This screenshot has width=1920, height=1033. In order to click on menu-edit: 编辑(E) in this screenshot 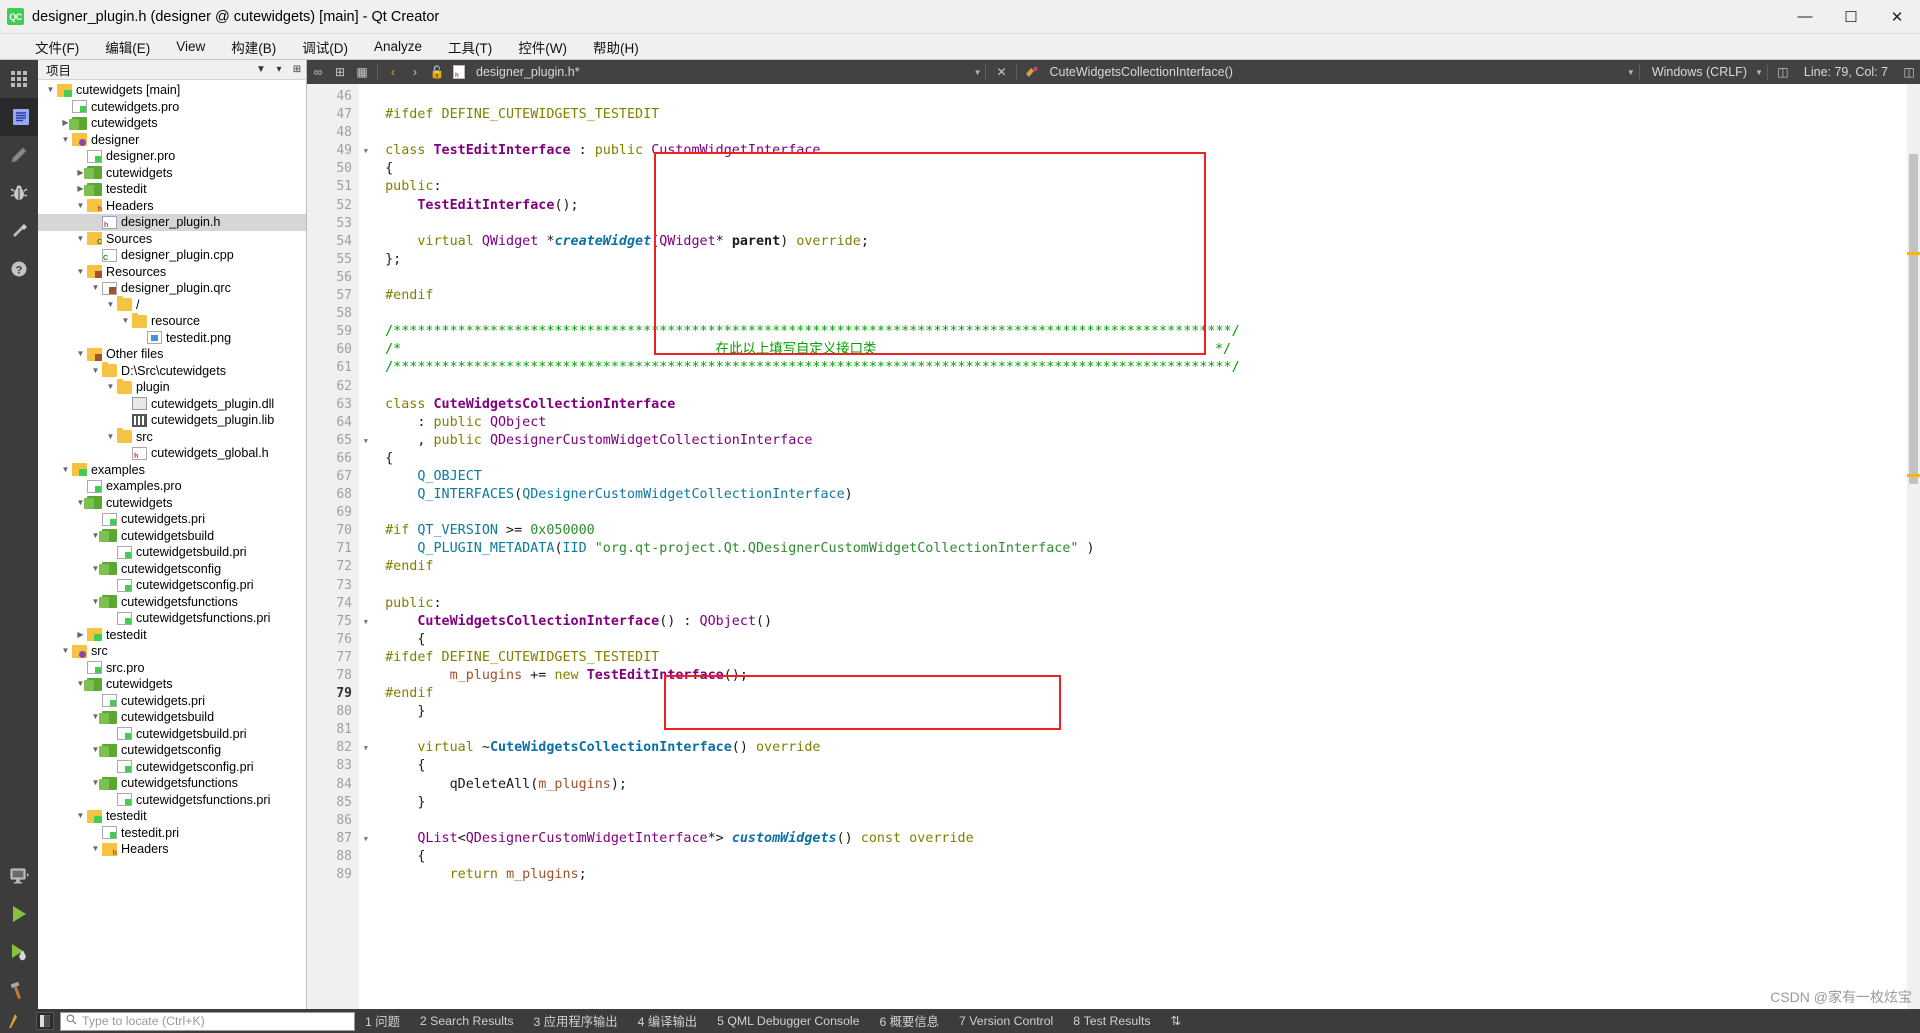, I will do `click(127, 47)`.